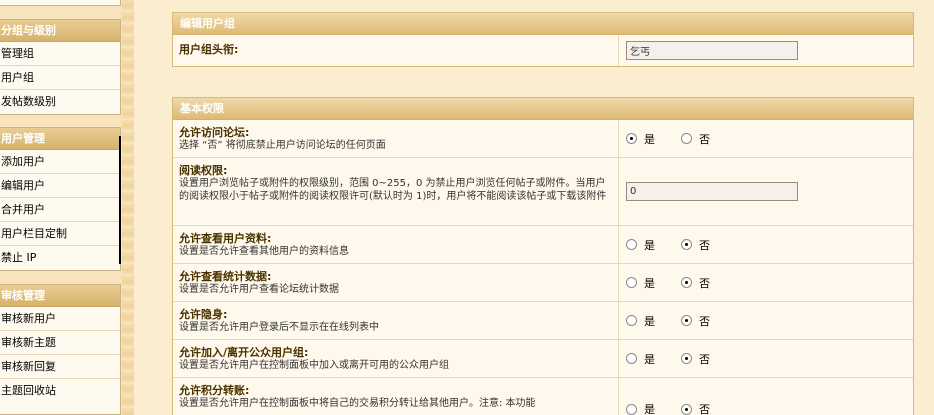 The width and height of the screenshot is (934, 415). I want to click on sidebar-group-users: 用户管理 添加用户 编辑用户 合并用户 用户栏目定制 禁止 IP, so click(60, 199).